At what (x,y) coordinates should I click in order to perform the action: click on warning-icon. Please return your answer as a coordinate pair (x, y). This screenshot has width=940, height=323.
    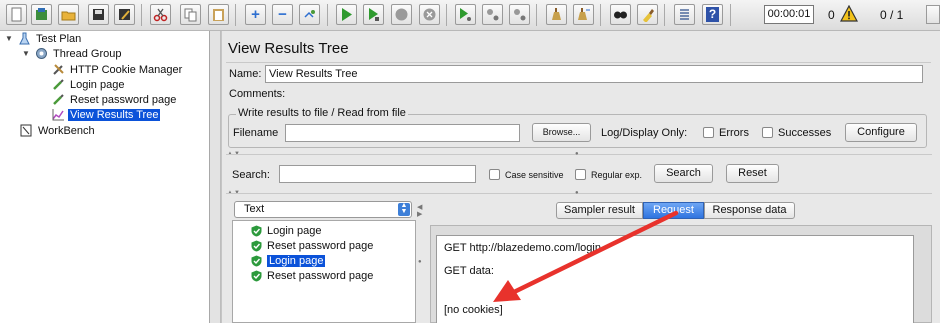
    Looking at the image, I should click on (849, 14).